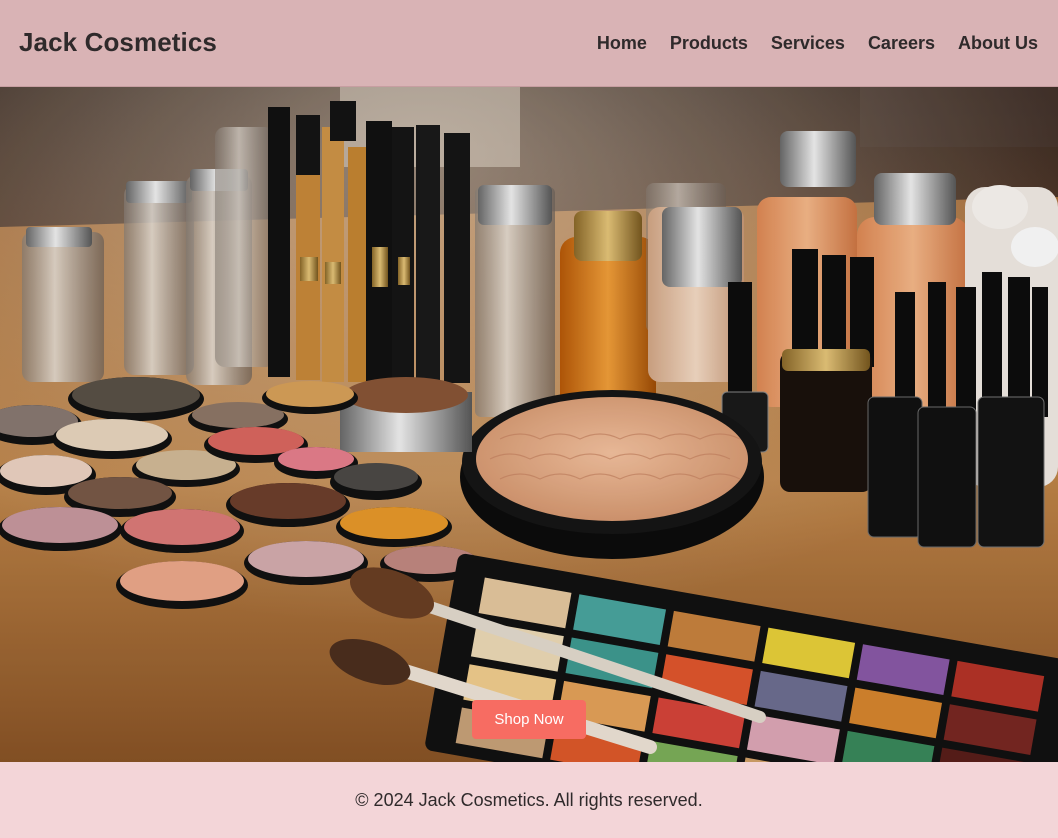 The width and height of the screenshot is (1058, 838). I want to click on nav-link-home: Home, so click(622, 43).